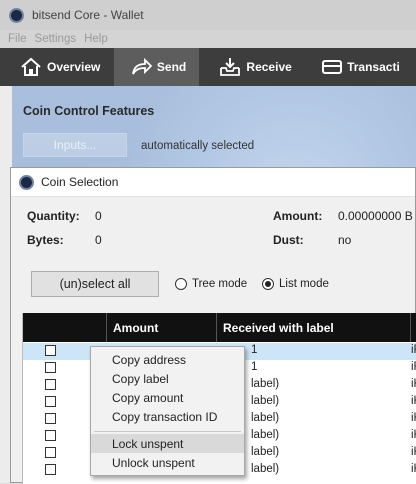 The height and width of the screenshot is (484, 416). What do you see at coordinates (167, 397) in the screenshot?
I see `copy-amount-item: Copy amount` at bounding box center [167, 397].